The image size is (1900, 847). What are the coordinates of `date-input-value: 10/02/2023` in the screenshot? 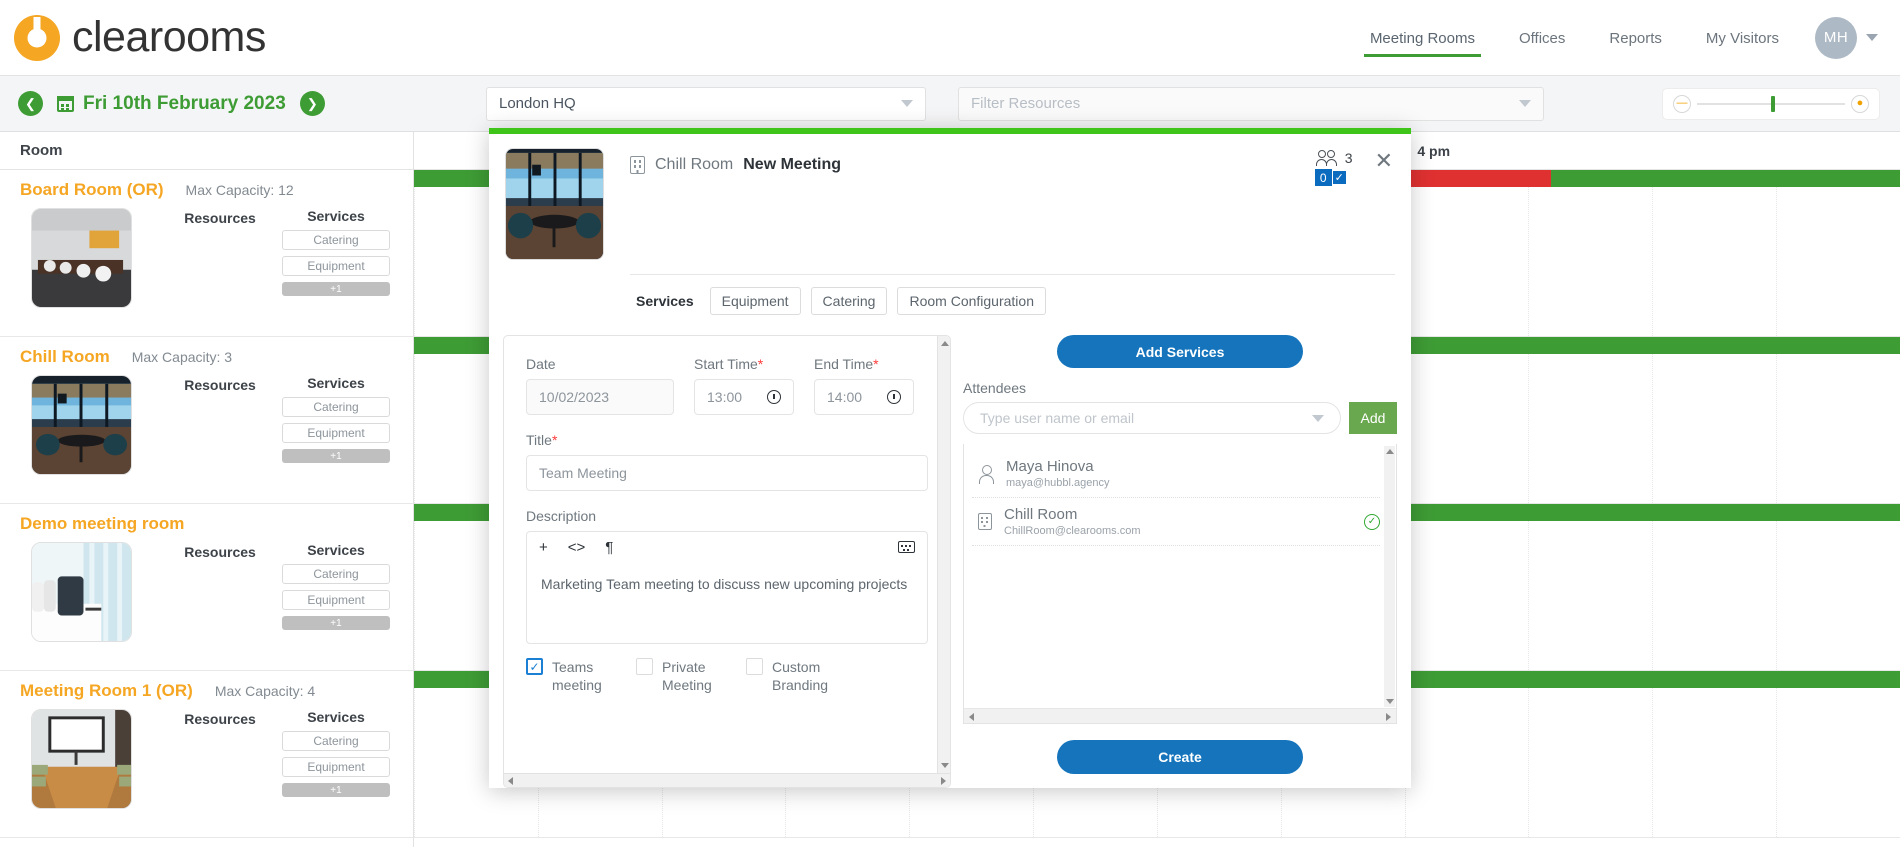 It's located at (574, 397).